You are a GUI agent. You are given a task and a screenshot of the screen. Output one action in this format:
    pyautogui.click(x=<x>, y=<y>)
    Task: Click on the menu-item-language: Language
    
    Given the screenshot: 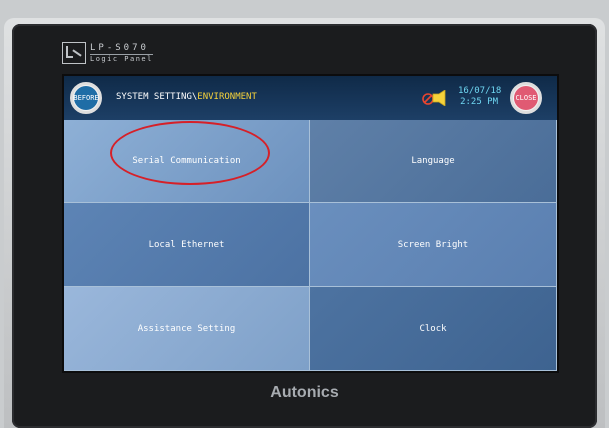 What is the action you would take?
    pyautogui.click(x=433, y=161)
    